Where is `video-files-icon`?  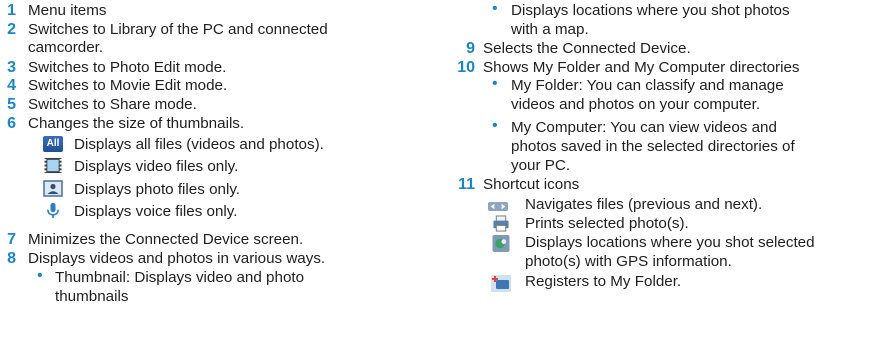
video-files-icon is located at coordinates (53, 165).